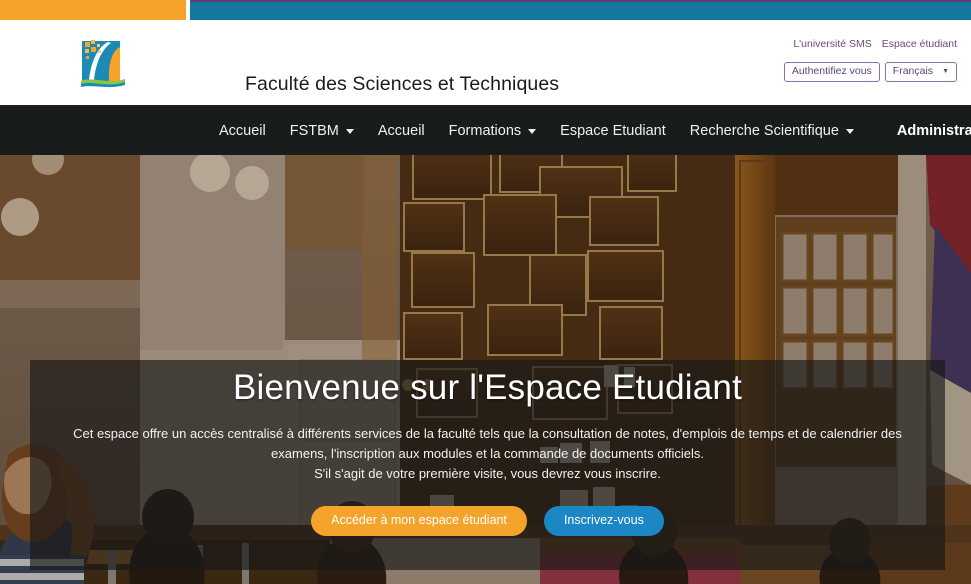  What do you see at coordinates (764, 131) in the screenshot?
I see `nav-label: Recherche Scientifique` at bounding box center [764, 131].